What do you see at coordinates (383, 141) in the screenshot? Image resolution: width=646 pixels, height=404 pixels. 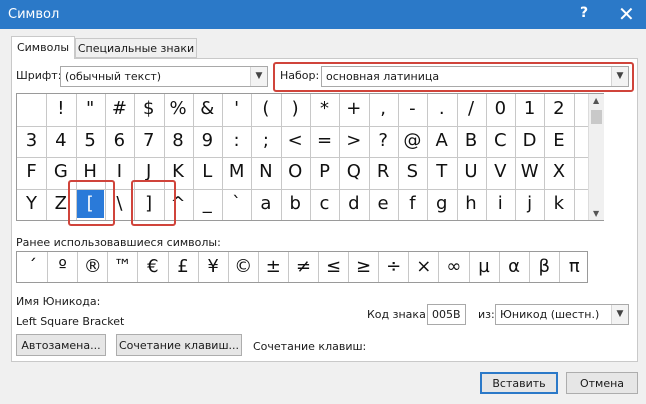 I see `symbol-cell: ?` at bounding box center [383, 141].